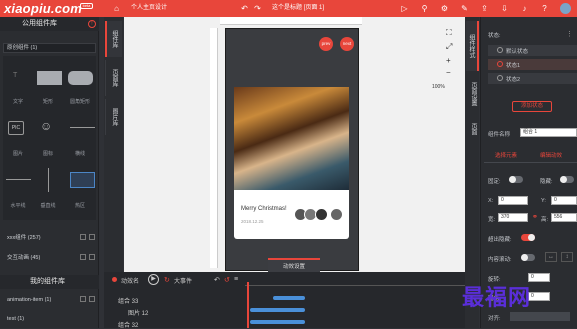 Image resolution: width=577 pixels, height=329 pixels. What do you see at coordinates (167, 280) in the screenshot?
I see `loop-icon: ↻` at bounding box center [167, 280].